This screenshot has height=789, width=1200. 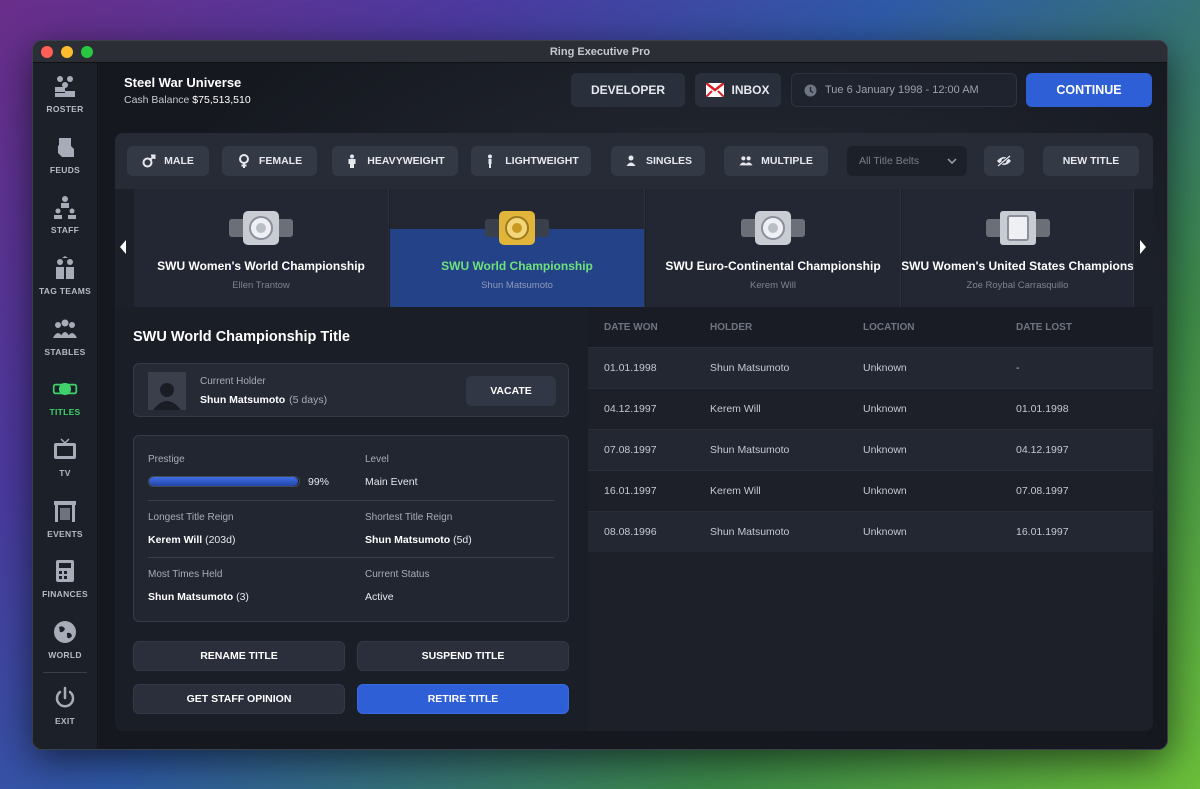 I want to click on cash-value: $75,513,510, so click(x=221, y=100).